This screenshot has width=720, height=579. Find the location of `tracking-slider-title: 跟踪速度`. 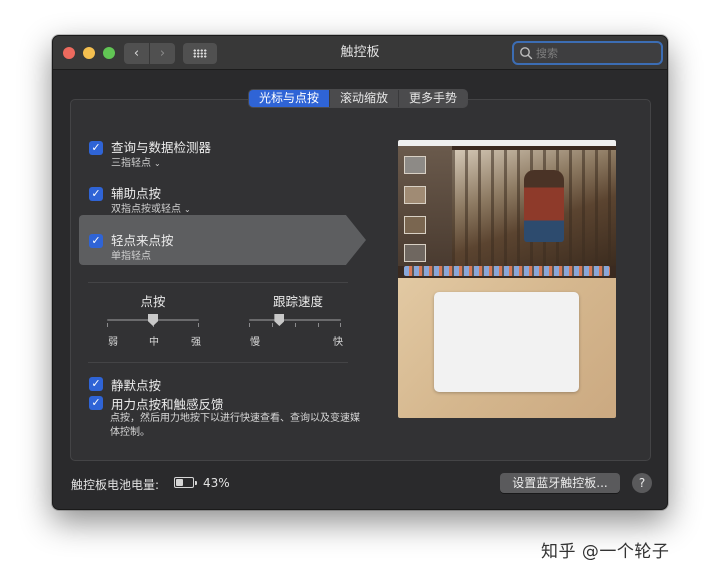

tracking-slider-title: 跟踪速度 is located at coordinates (297, 301).